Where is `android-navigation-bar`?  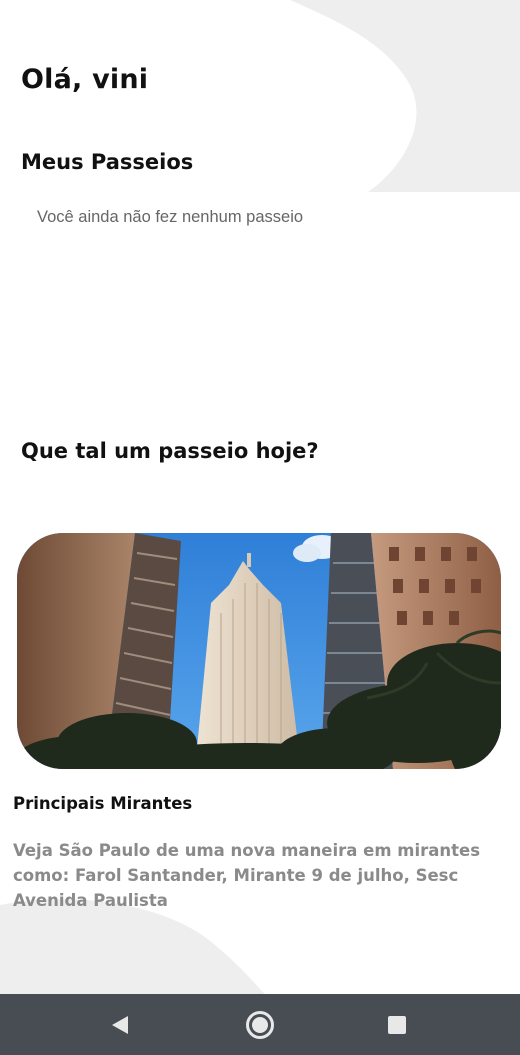 android-navigation-bar is located at coordinates (260, 1024).